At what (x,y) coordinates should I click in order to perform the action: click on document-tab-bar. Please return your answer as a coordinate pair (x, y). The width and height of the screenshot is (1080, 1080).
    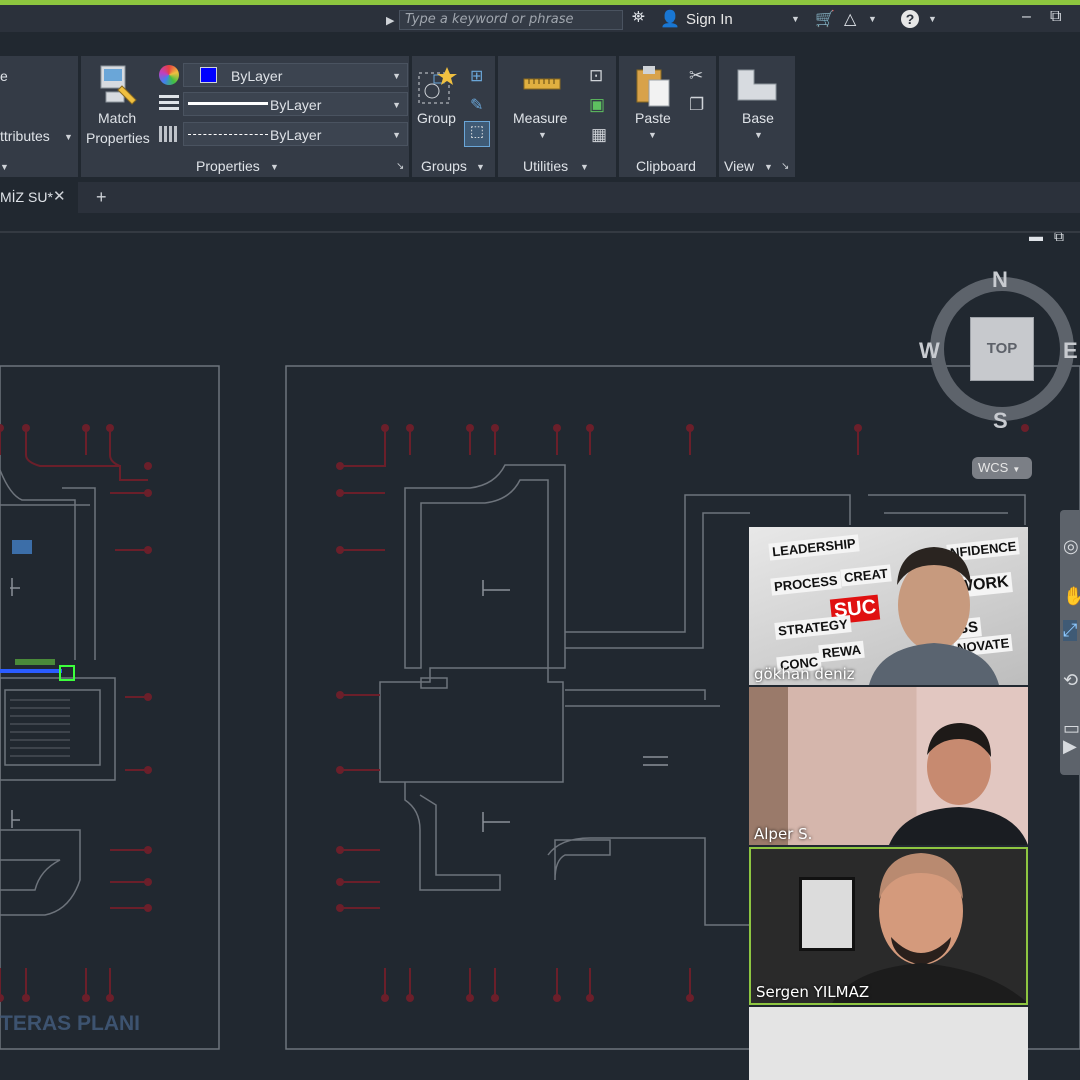
    Looking at the image, I should click on (540, 197).